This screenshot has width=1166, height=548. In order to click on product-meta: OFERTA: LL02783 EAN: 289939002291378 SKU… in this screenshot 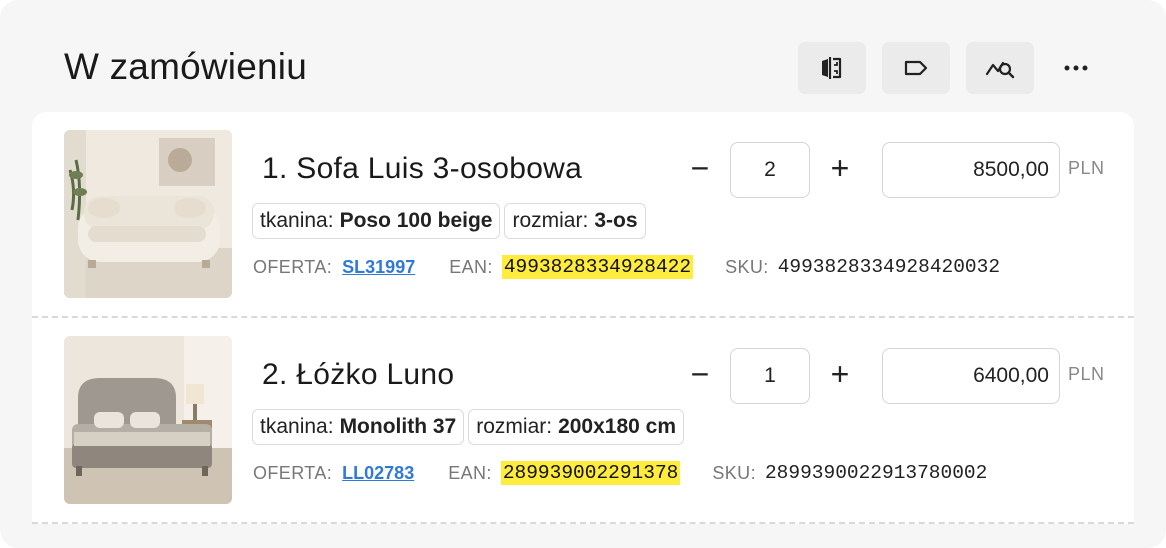, I will do `click(620, 473)`.